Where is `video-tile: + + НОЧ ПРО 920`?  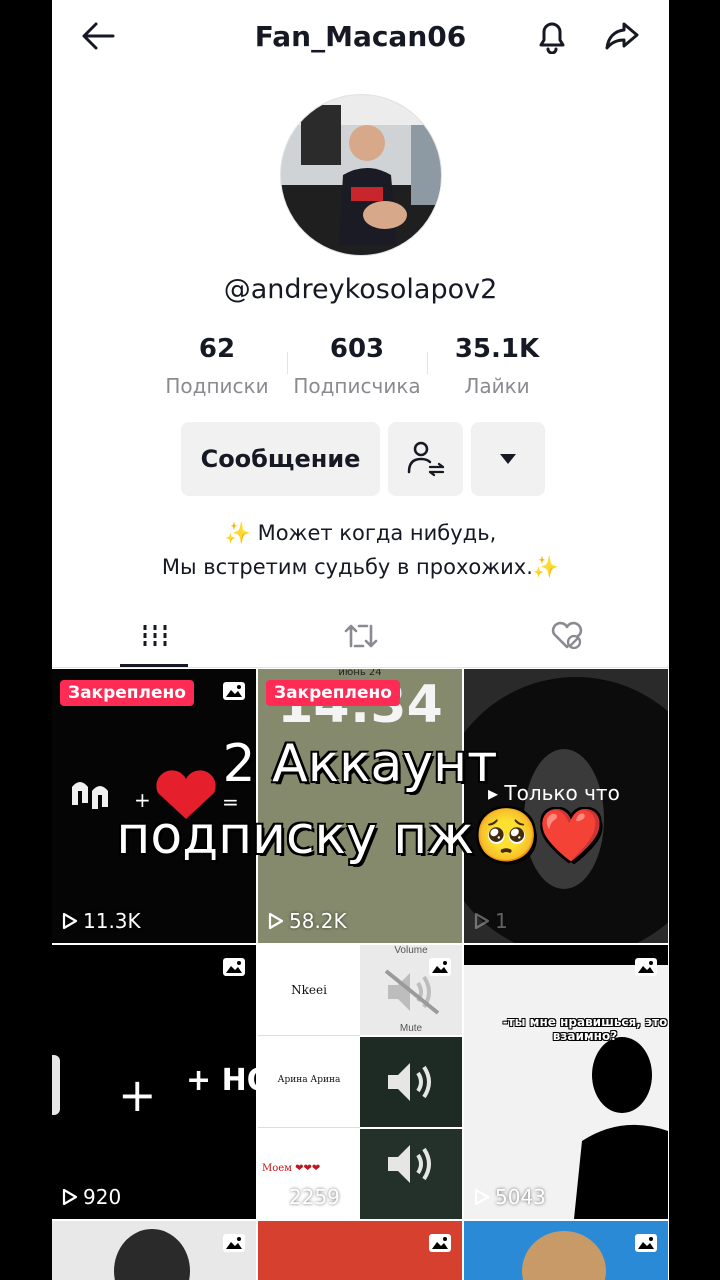 video-tile: + + НОЧ ПРО 920 is located at coordinates (154, 1082).